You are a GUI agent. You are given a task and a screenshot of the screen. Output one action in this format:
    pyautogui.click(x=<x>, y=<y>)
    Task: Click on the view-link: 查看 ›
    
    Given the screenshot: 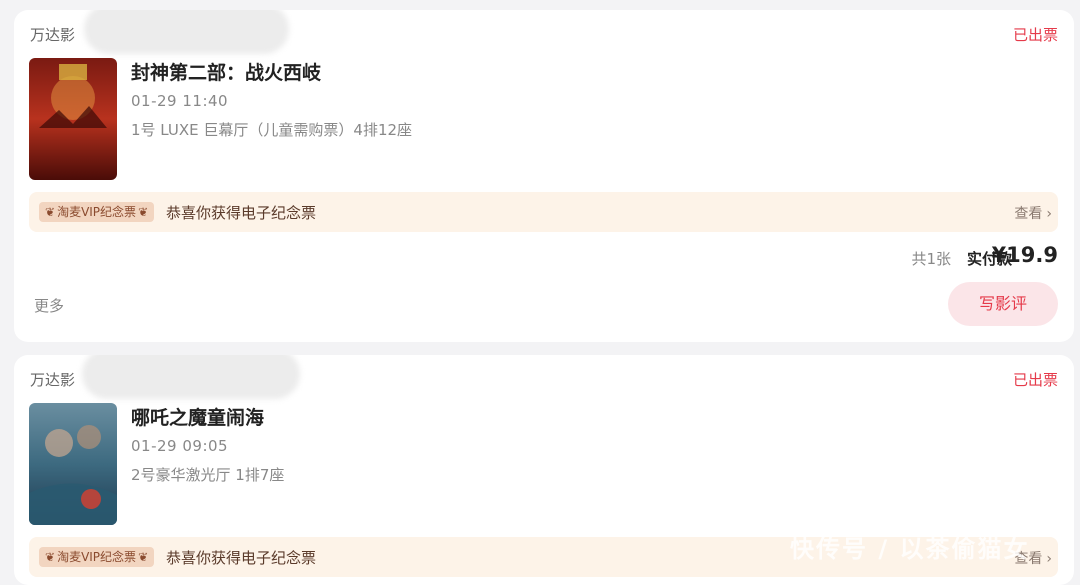 What is the action you would take?
    pyautogui.click(x=1033, y=213)
    